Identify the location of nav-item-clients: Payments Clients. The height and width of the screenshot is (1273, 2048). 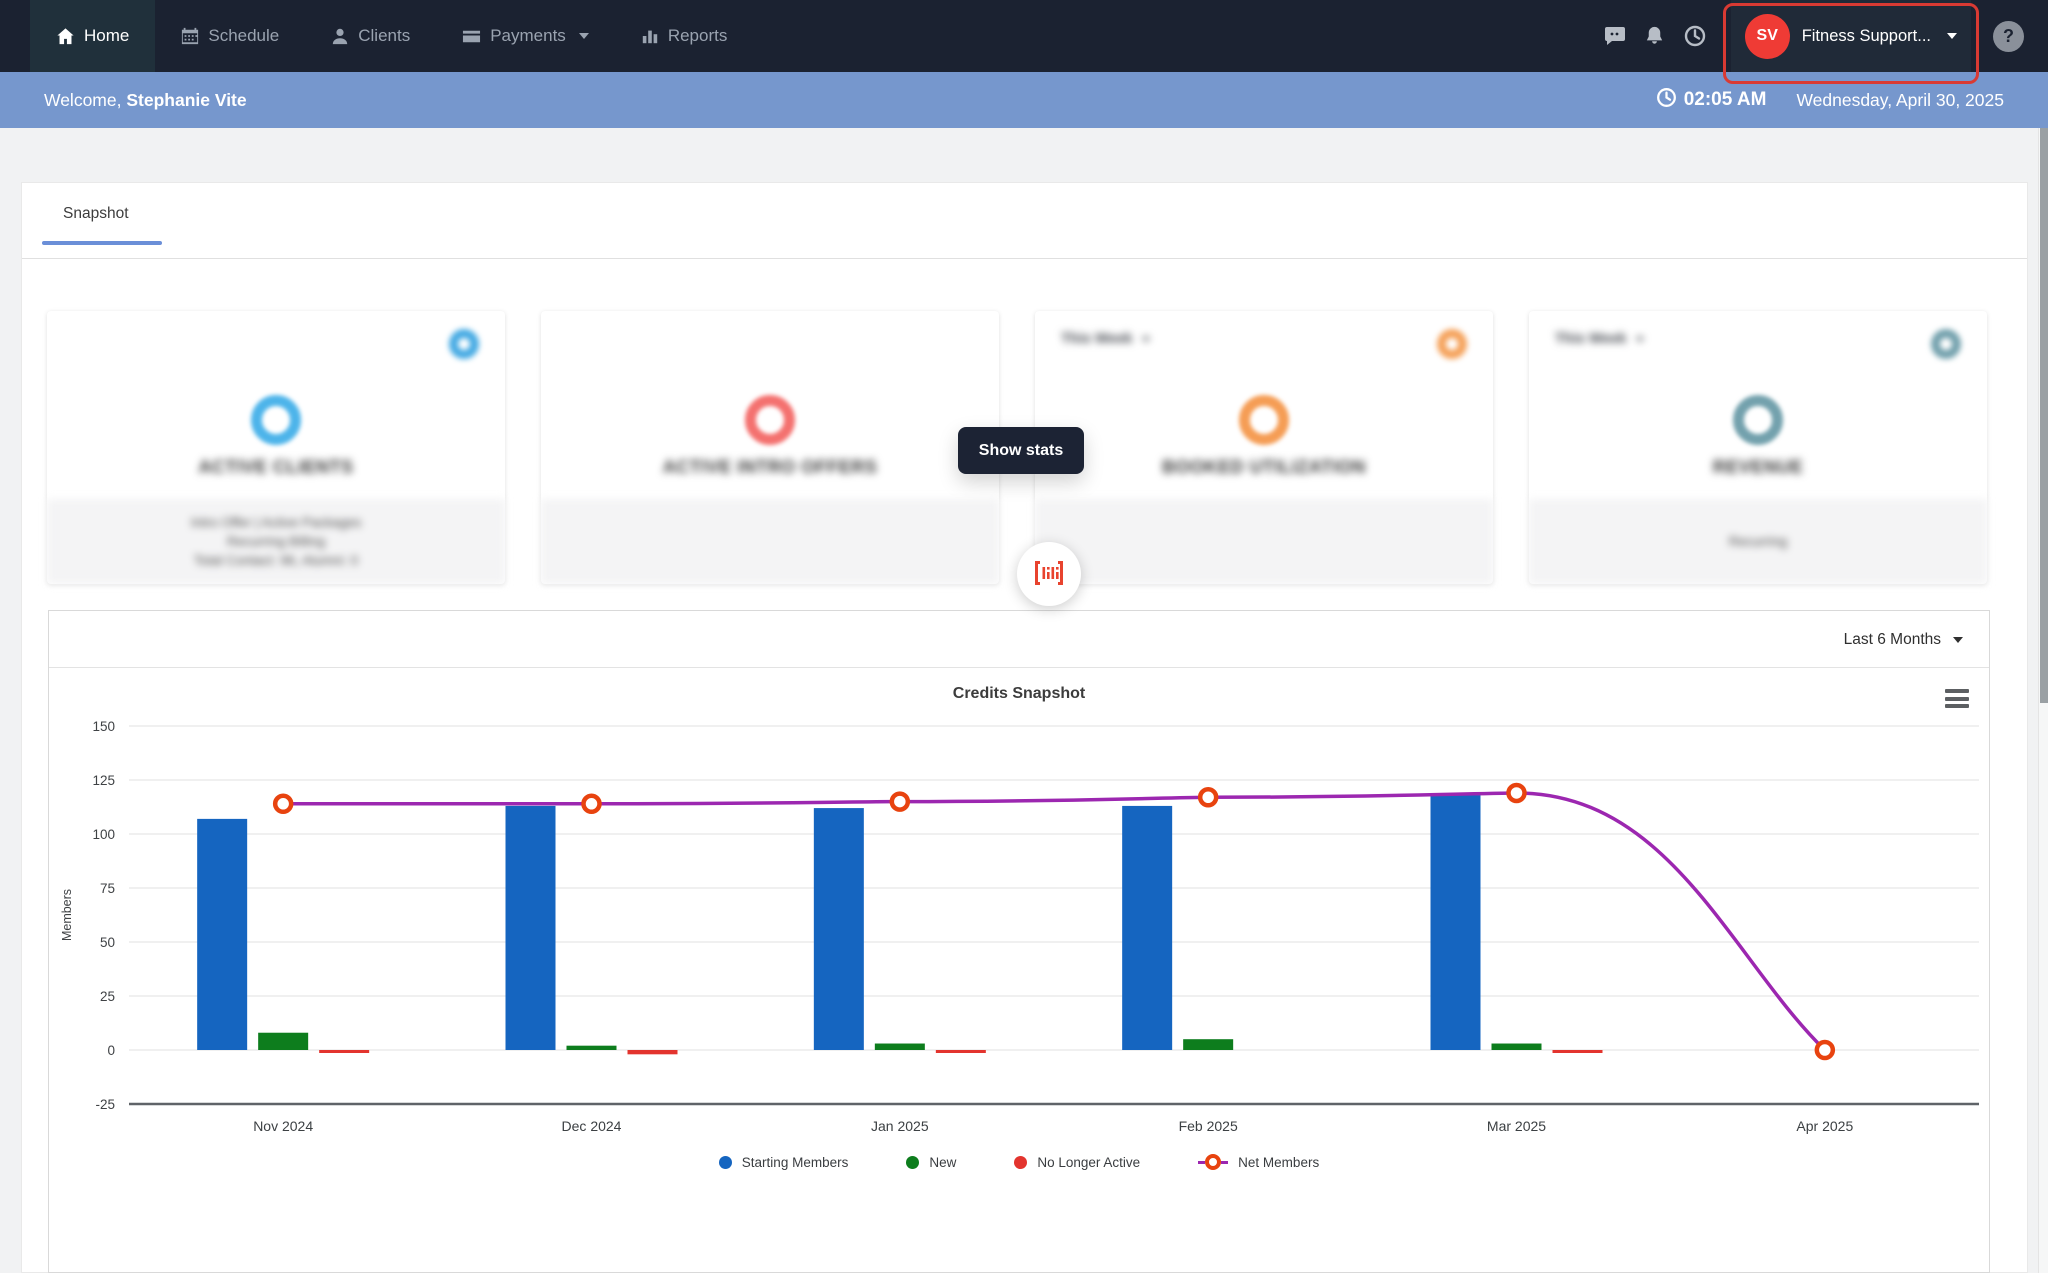
(370, 36).